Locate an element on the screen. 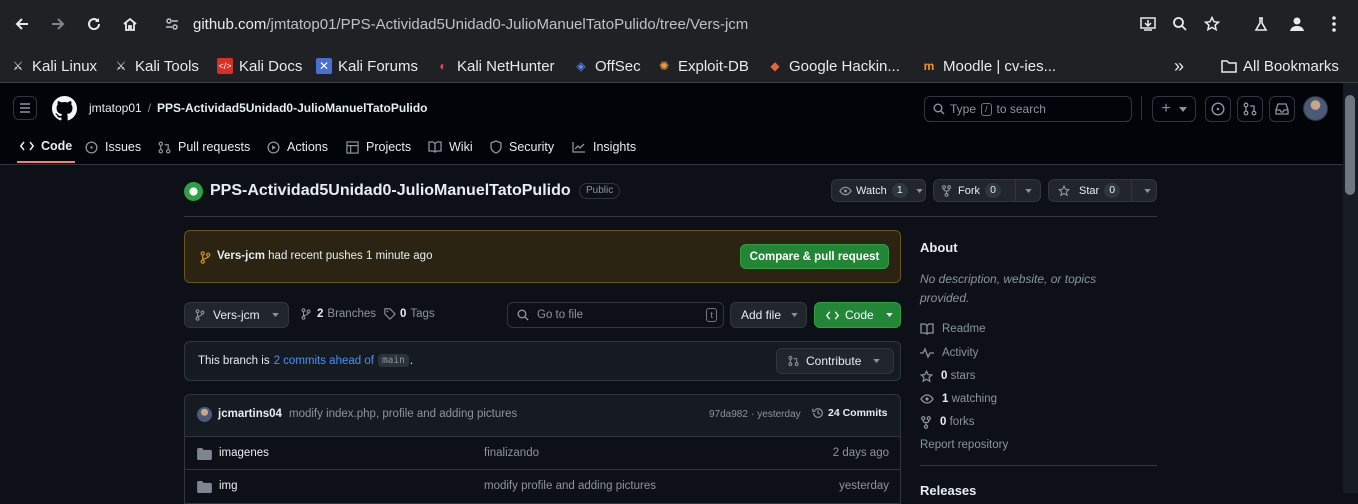 The width and height of the screenshot is (1358, 504). tags-link: 0 Tags is located at coordinates (409, 314).